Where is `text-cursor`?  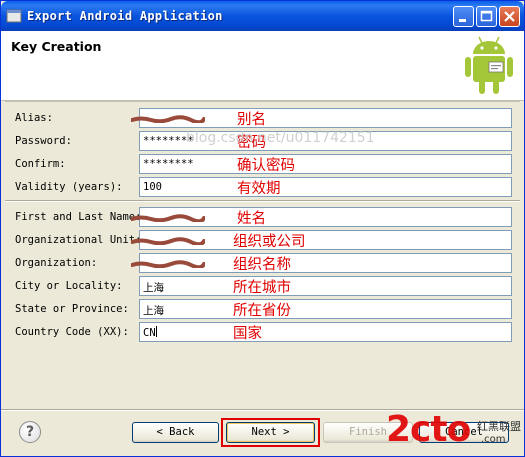 text-cursor is located at coordinates (156, 331).